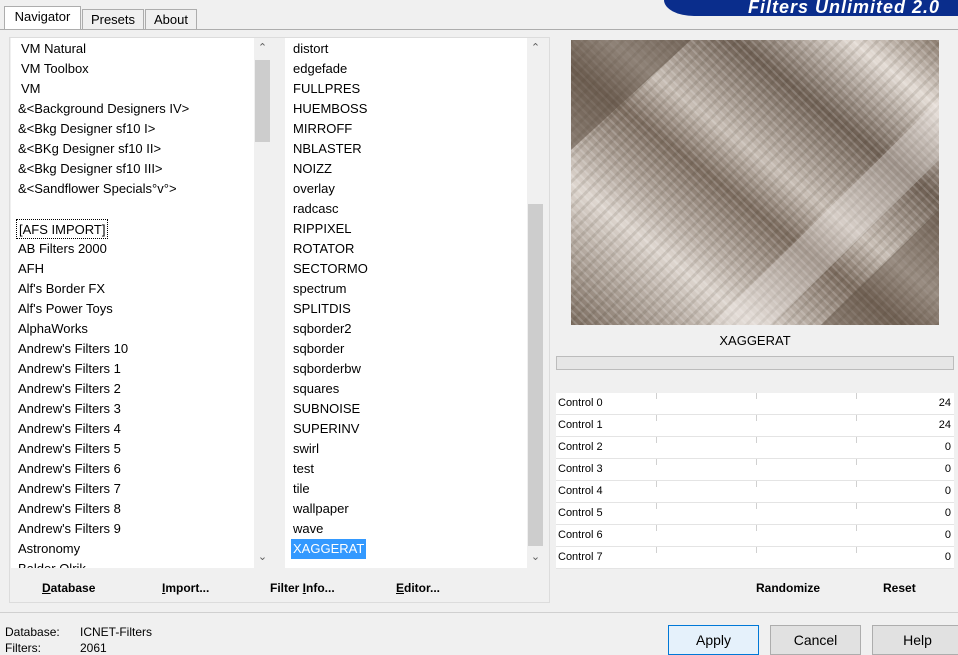 This screenshot has width=958, height=655. I want to click on filter-item: overlay, so click(314, 189).